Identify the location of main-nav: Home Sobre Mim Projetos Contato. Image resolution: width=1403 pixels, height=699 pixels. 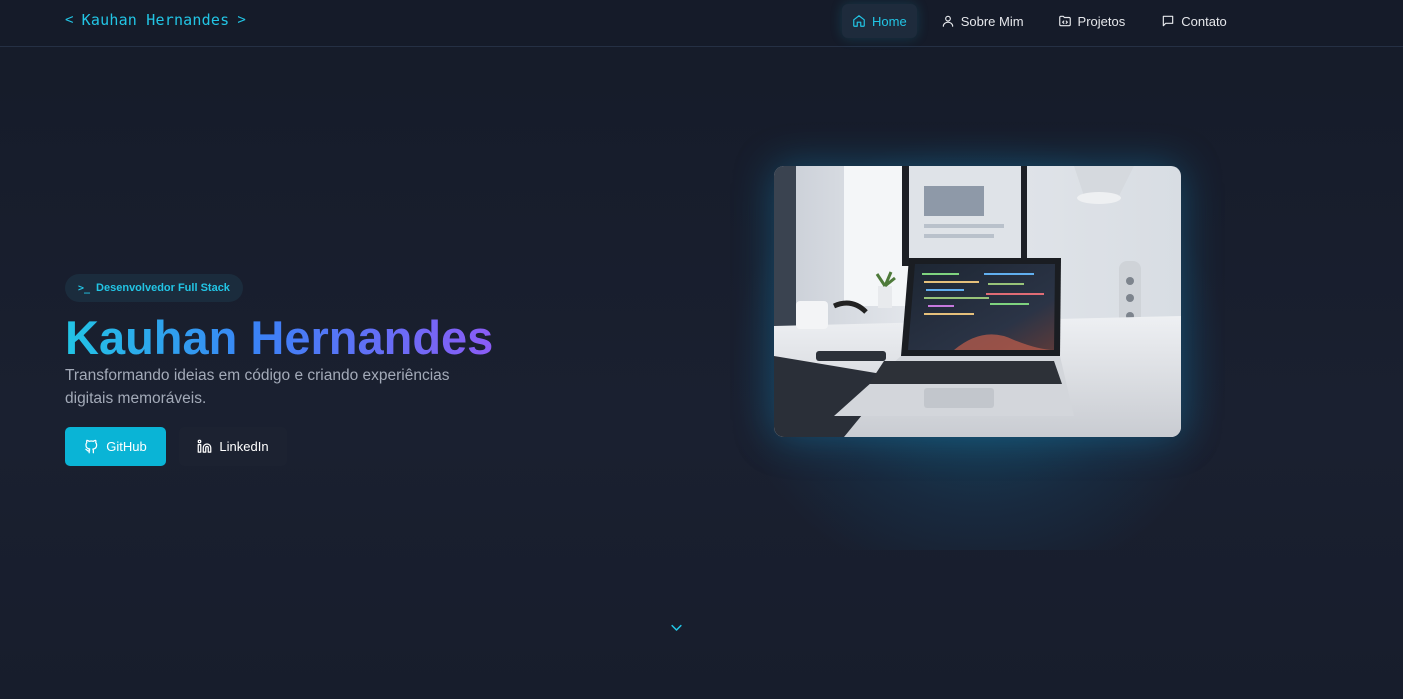
(1039, 21).